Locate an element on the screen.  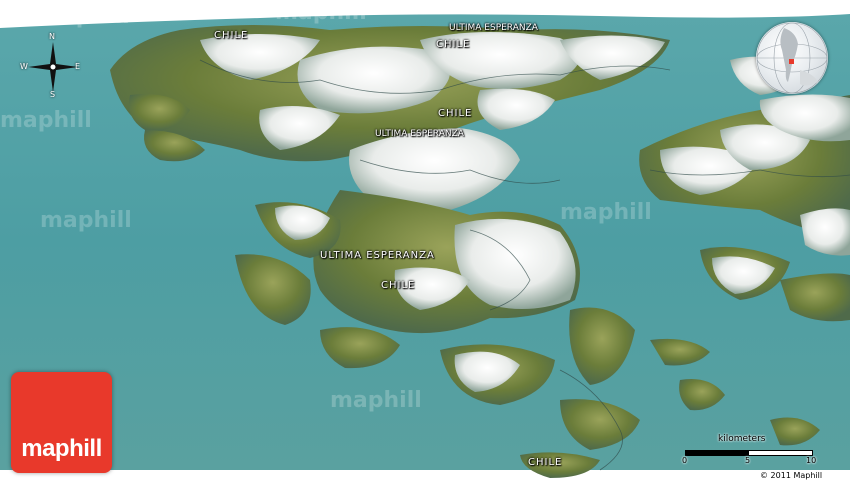
globe-label: C is located at coordinates (765, 91).